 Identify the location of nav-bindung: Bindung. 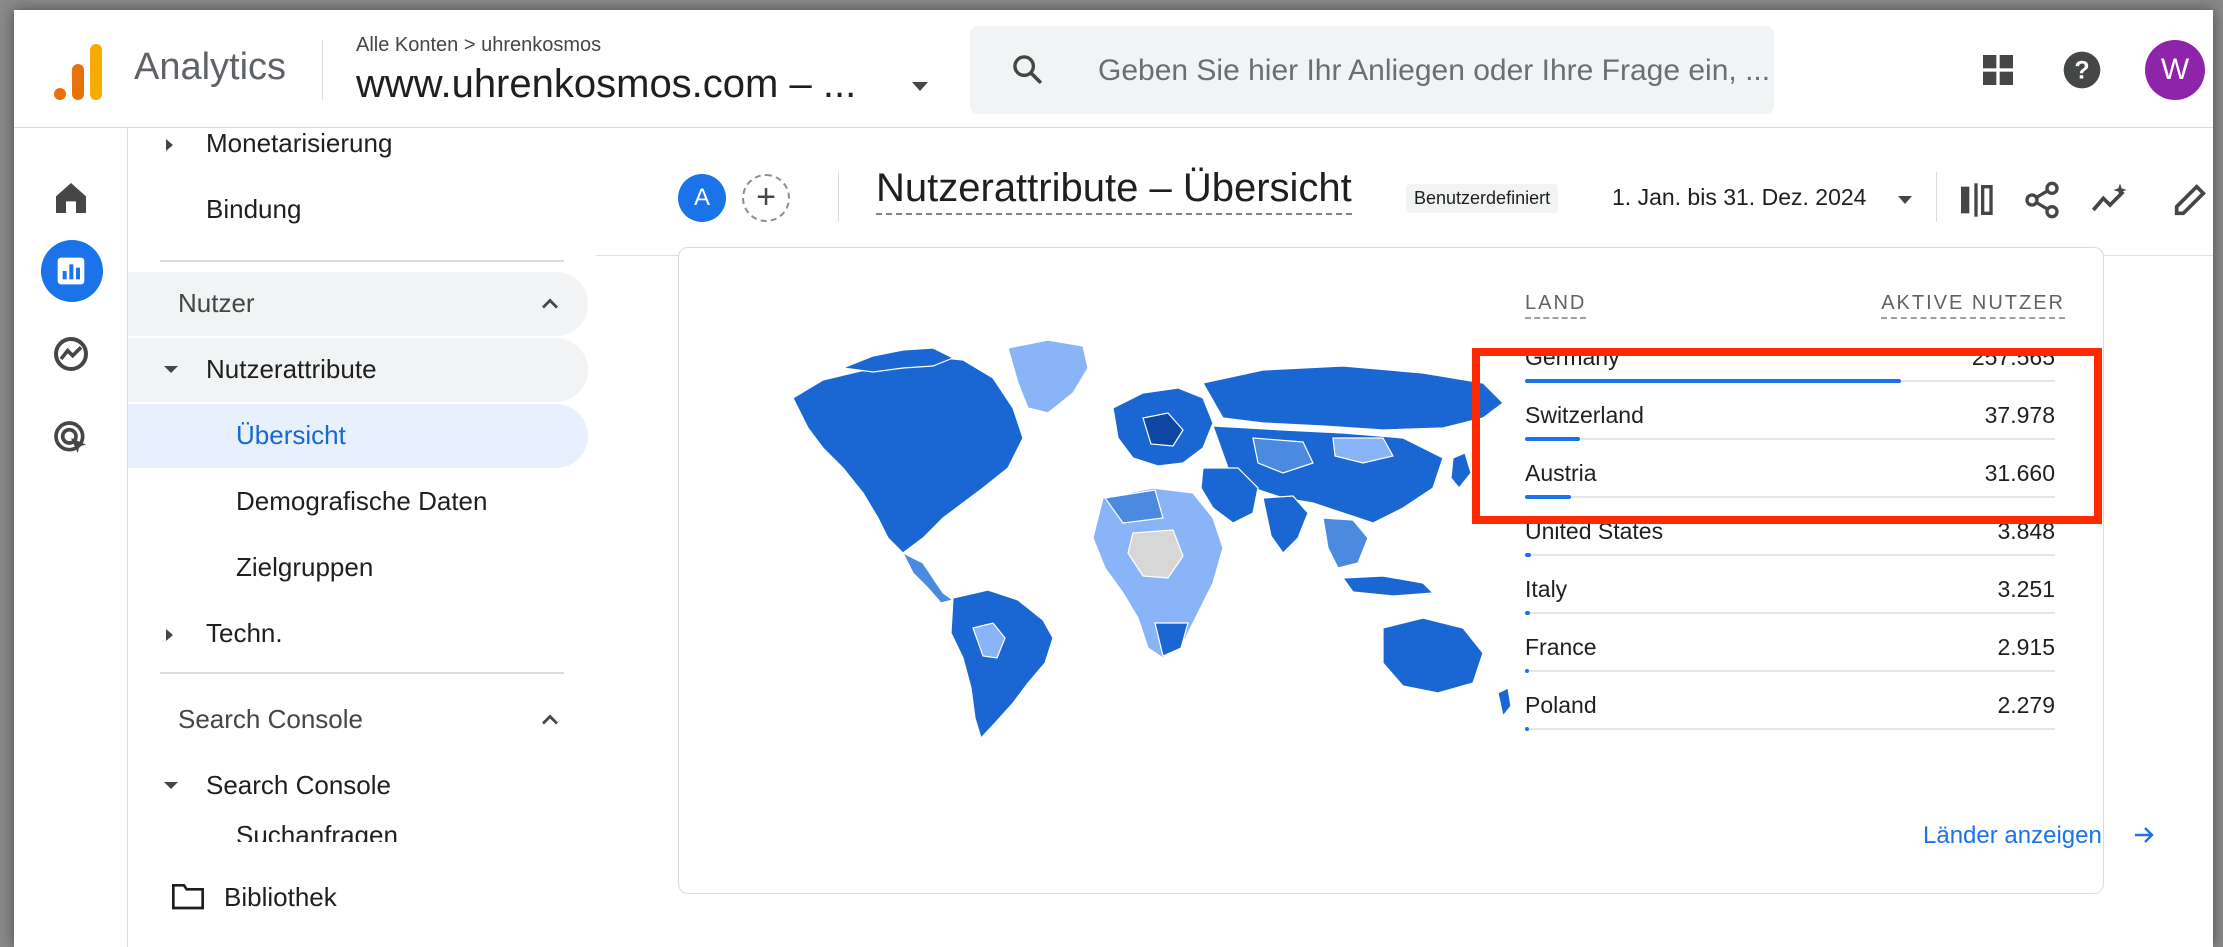
(253, 209).